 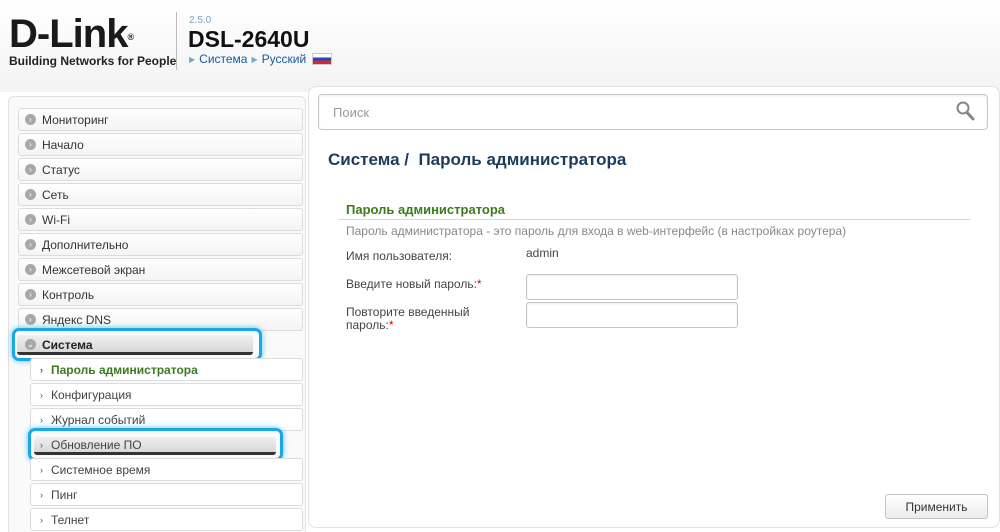 What do you see at coordinates (522, 159) in the screenshot?
I see `page-title-page: Пароль администратора` at bounding box center [522, 159].